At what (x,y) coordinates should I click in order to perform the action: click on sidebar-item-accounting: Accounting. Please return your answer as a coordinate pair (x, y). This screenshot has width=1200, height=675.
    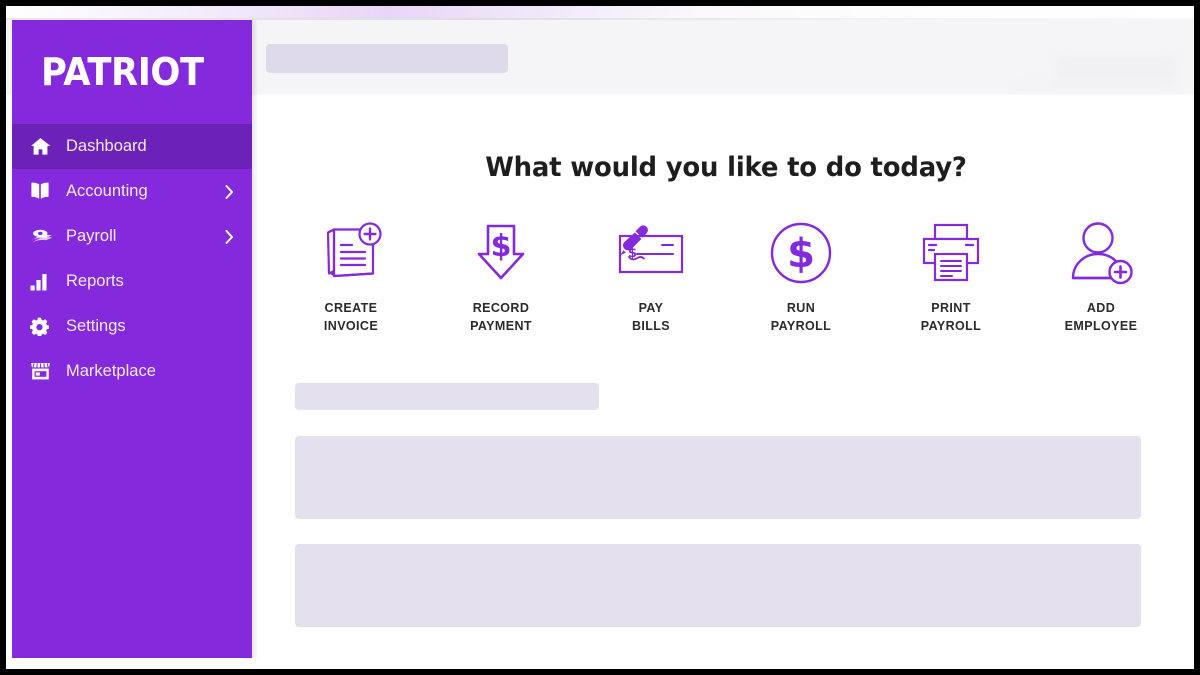
    Looking at the image, I should click on (132, 191).